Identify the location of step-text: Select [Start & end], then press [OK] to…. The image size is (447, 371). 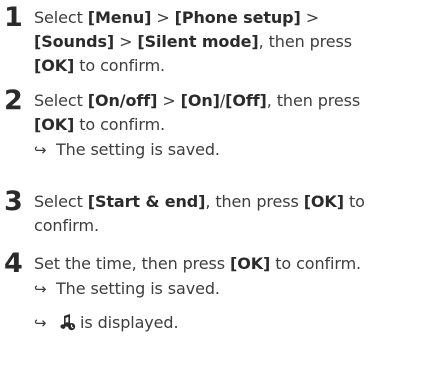
(239, 214).